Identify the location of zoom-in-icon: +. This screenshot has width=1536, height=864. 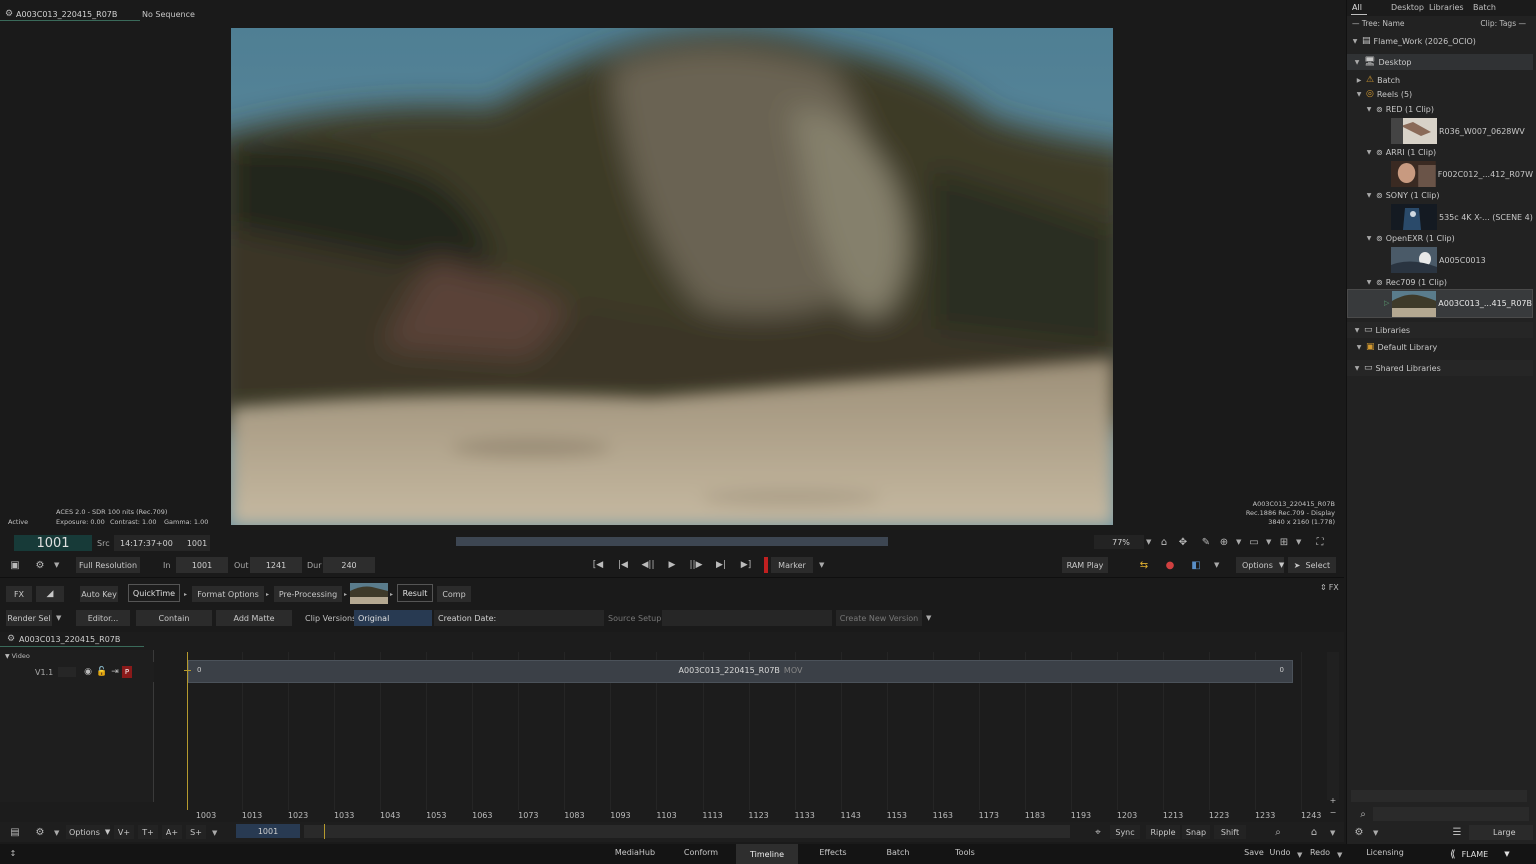
(1333, 800).